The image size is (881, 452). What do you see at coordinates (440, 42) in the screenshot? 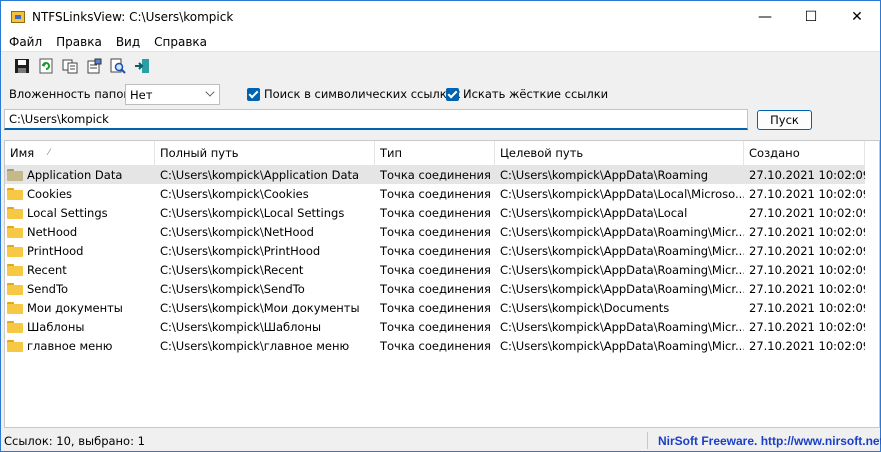
I see `menu-bar: Файл Правка Вид Справка` at bounding box center [440, 42].